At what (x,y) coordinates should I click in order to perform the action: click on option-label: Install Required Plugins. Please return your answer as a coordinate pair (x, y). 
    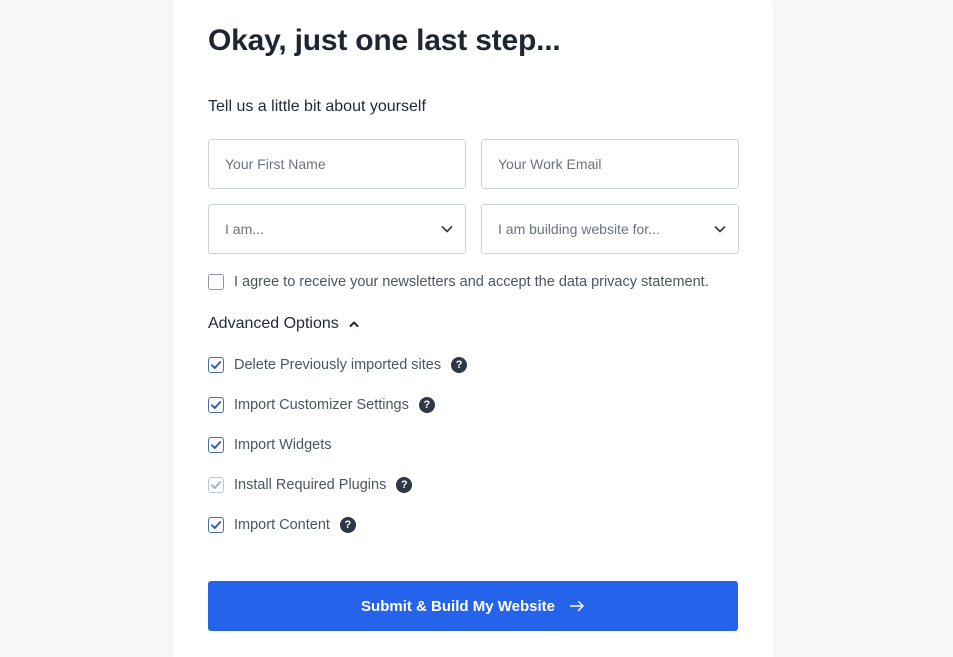
    Looking at the image, I should click on (310, 485).